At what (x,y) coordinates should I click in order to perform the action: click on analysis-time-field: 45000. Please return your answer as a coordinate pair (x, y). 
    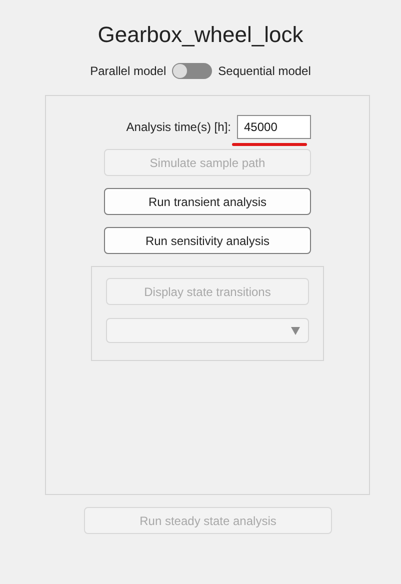
    Looking at the image, I should click on (274, 127).